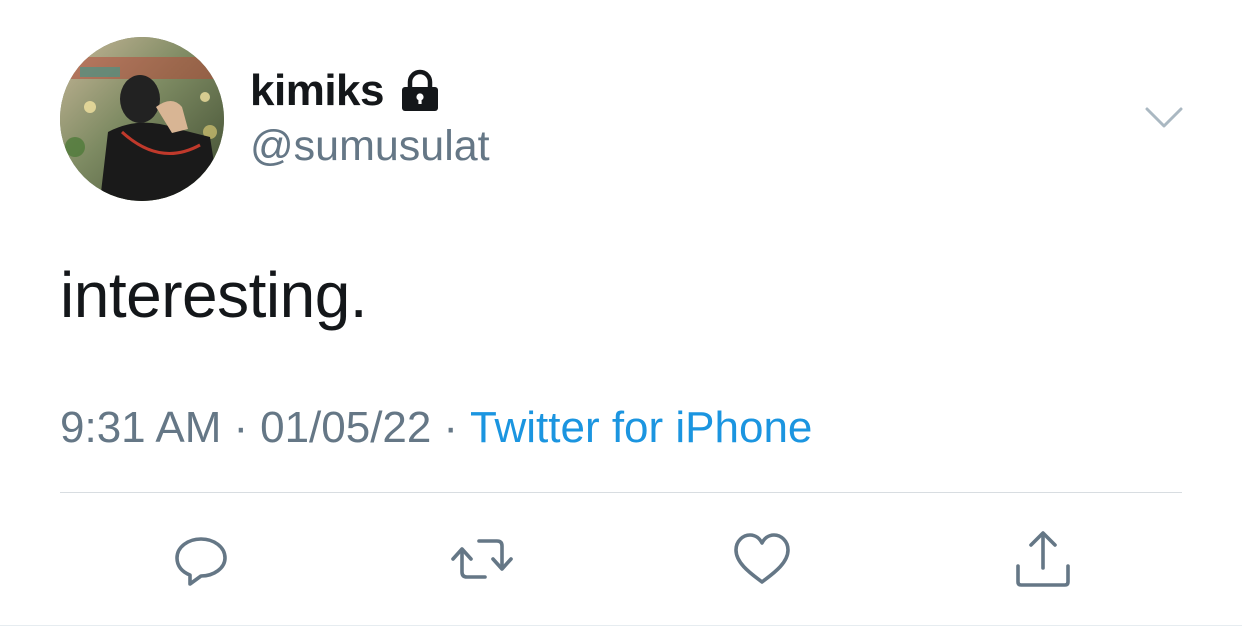 This screenshot has width=1242, height=626. Describe the element at coordinates (317, 91) in the screenshot. I see `display-name: kimiks` at that location.